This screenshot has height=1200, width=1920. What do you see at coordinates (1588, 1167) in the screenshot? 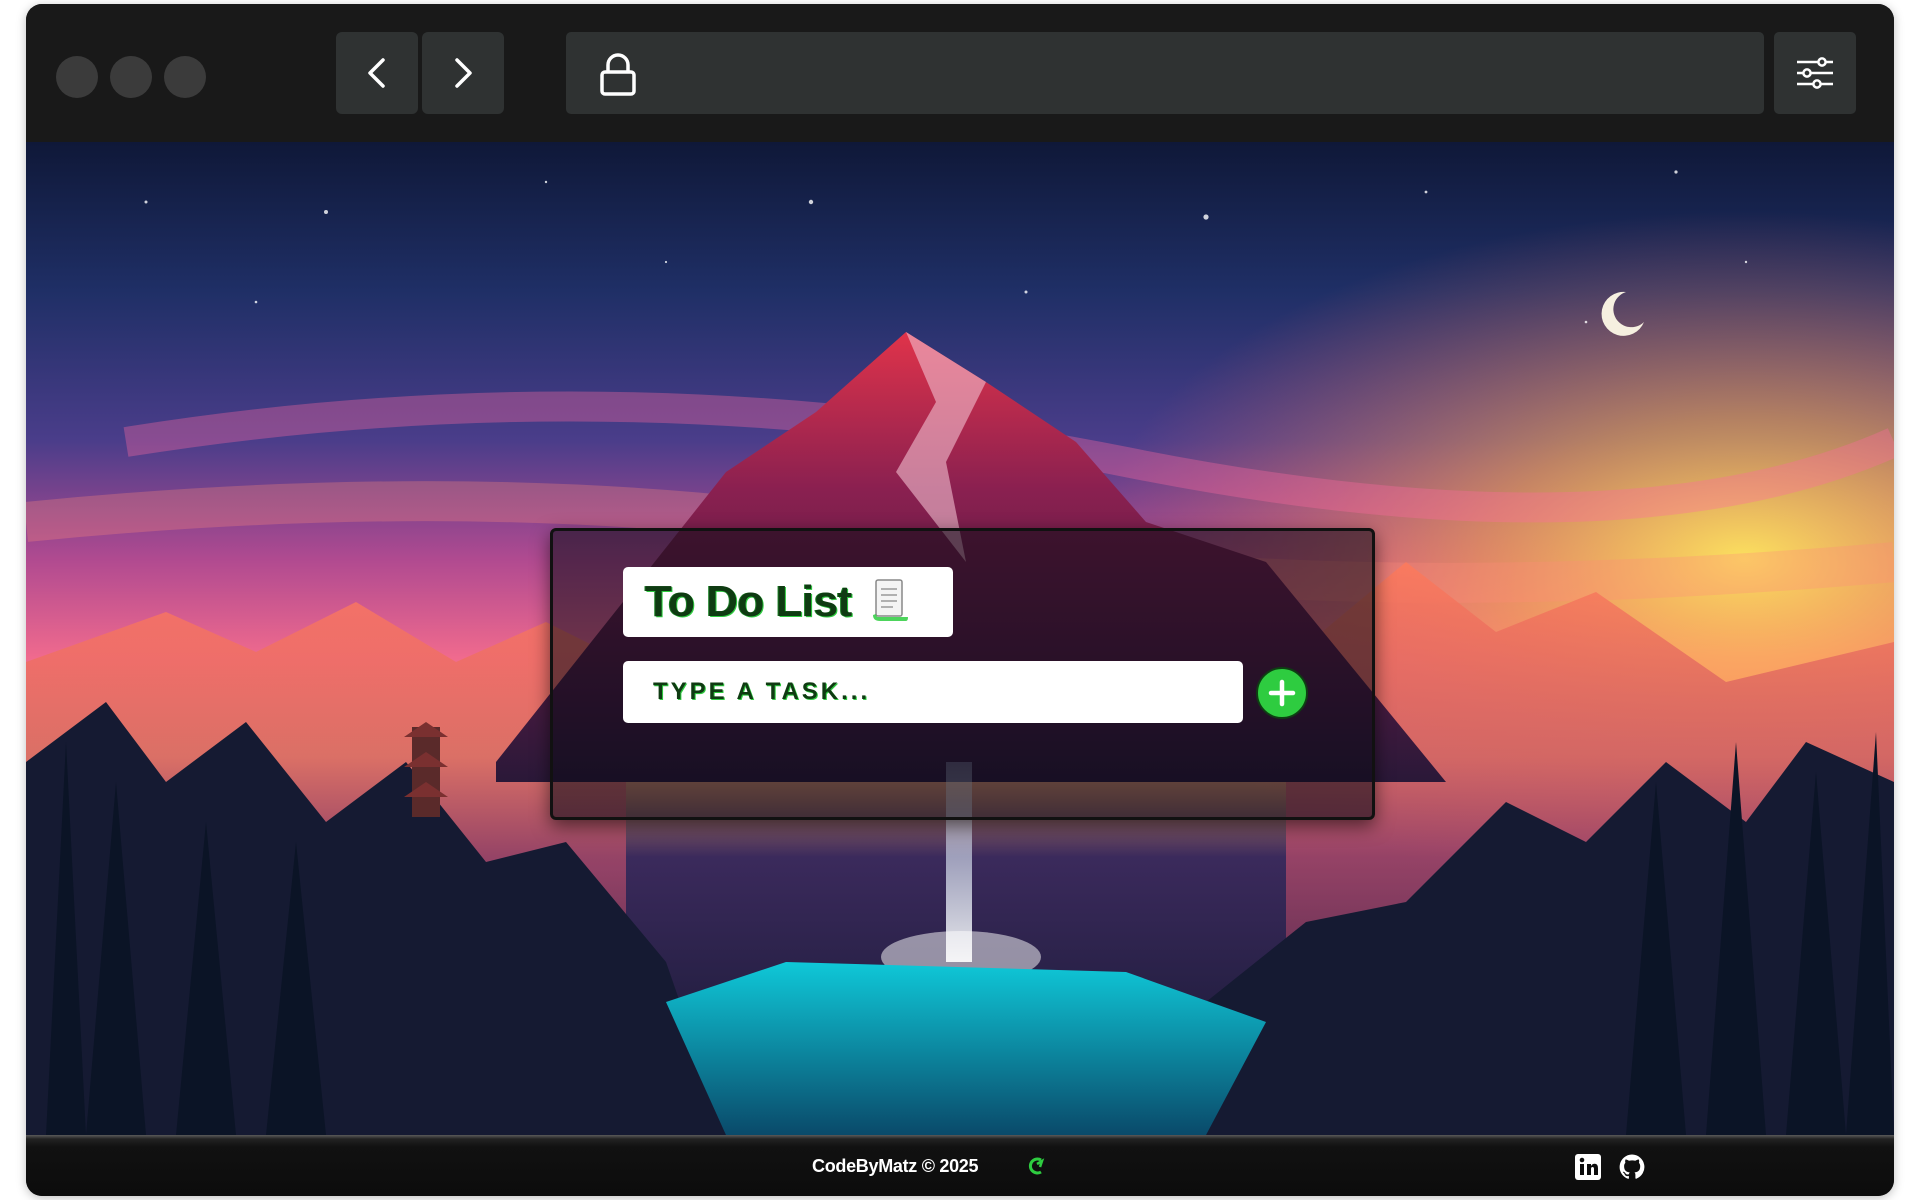
I see `linkedin-icon` at bounding box center [1588, 1167].